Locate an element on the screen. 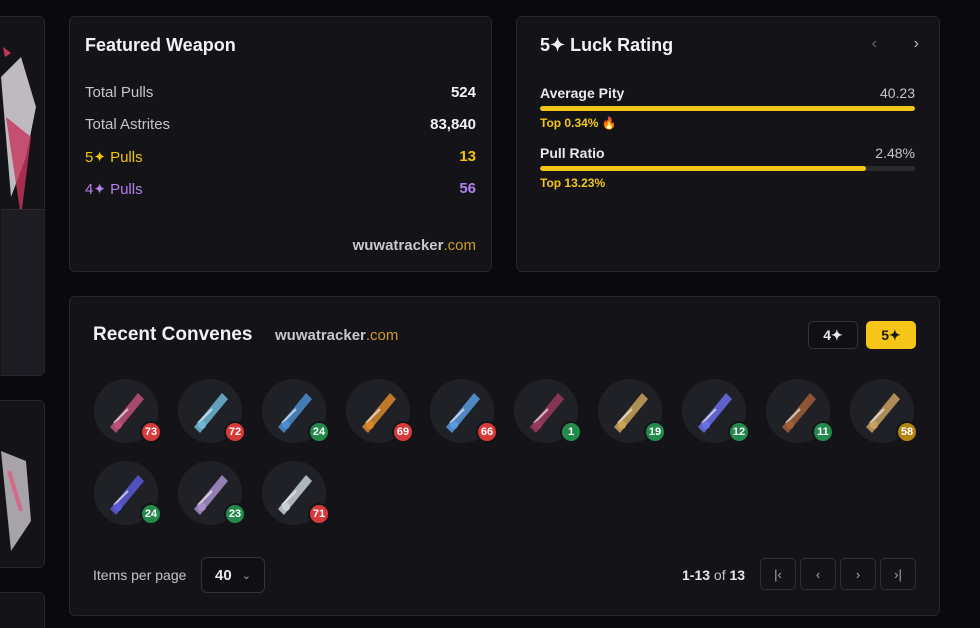 This screenshot has width=980, height=628. stat-4star-pulls: 4✦ Pulls 56 is located at coordinates (280, 189).